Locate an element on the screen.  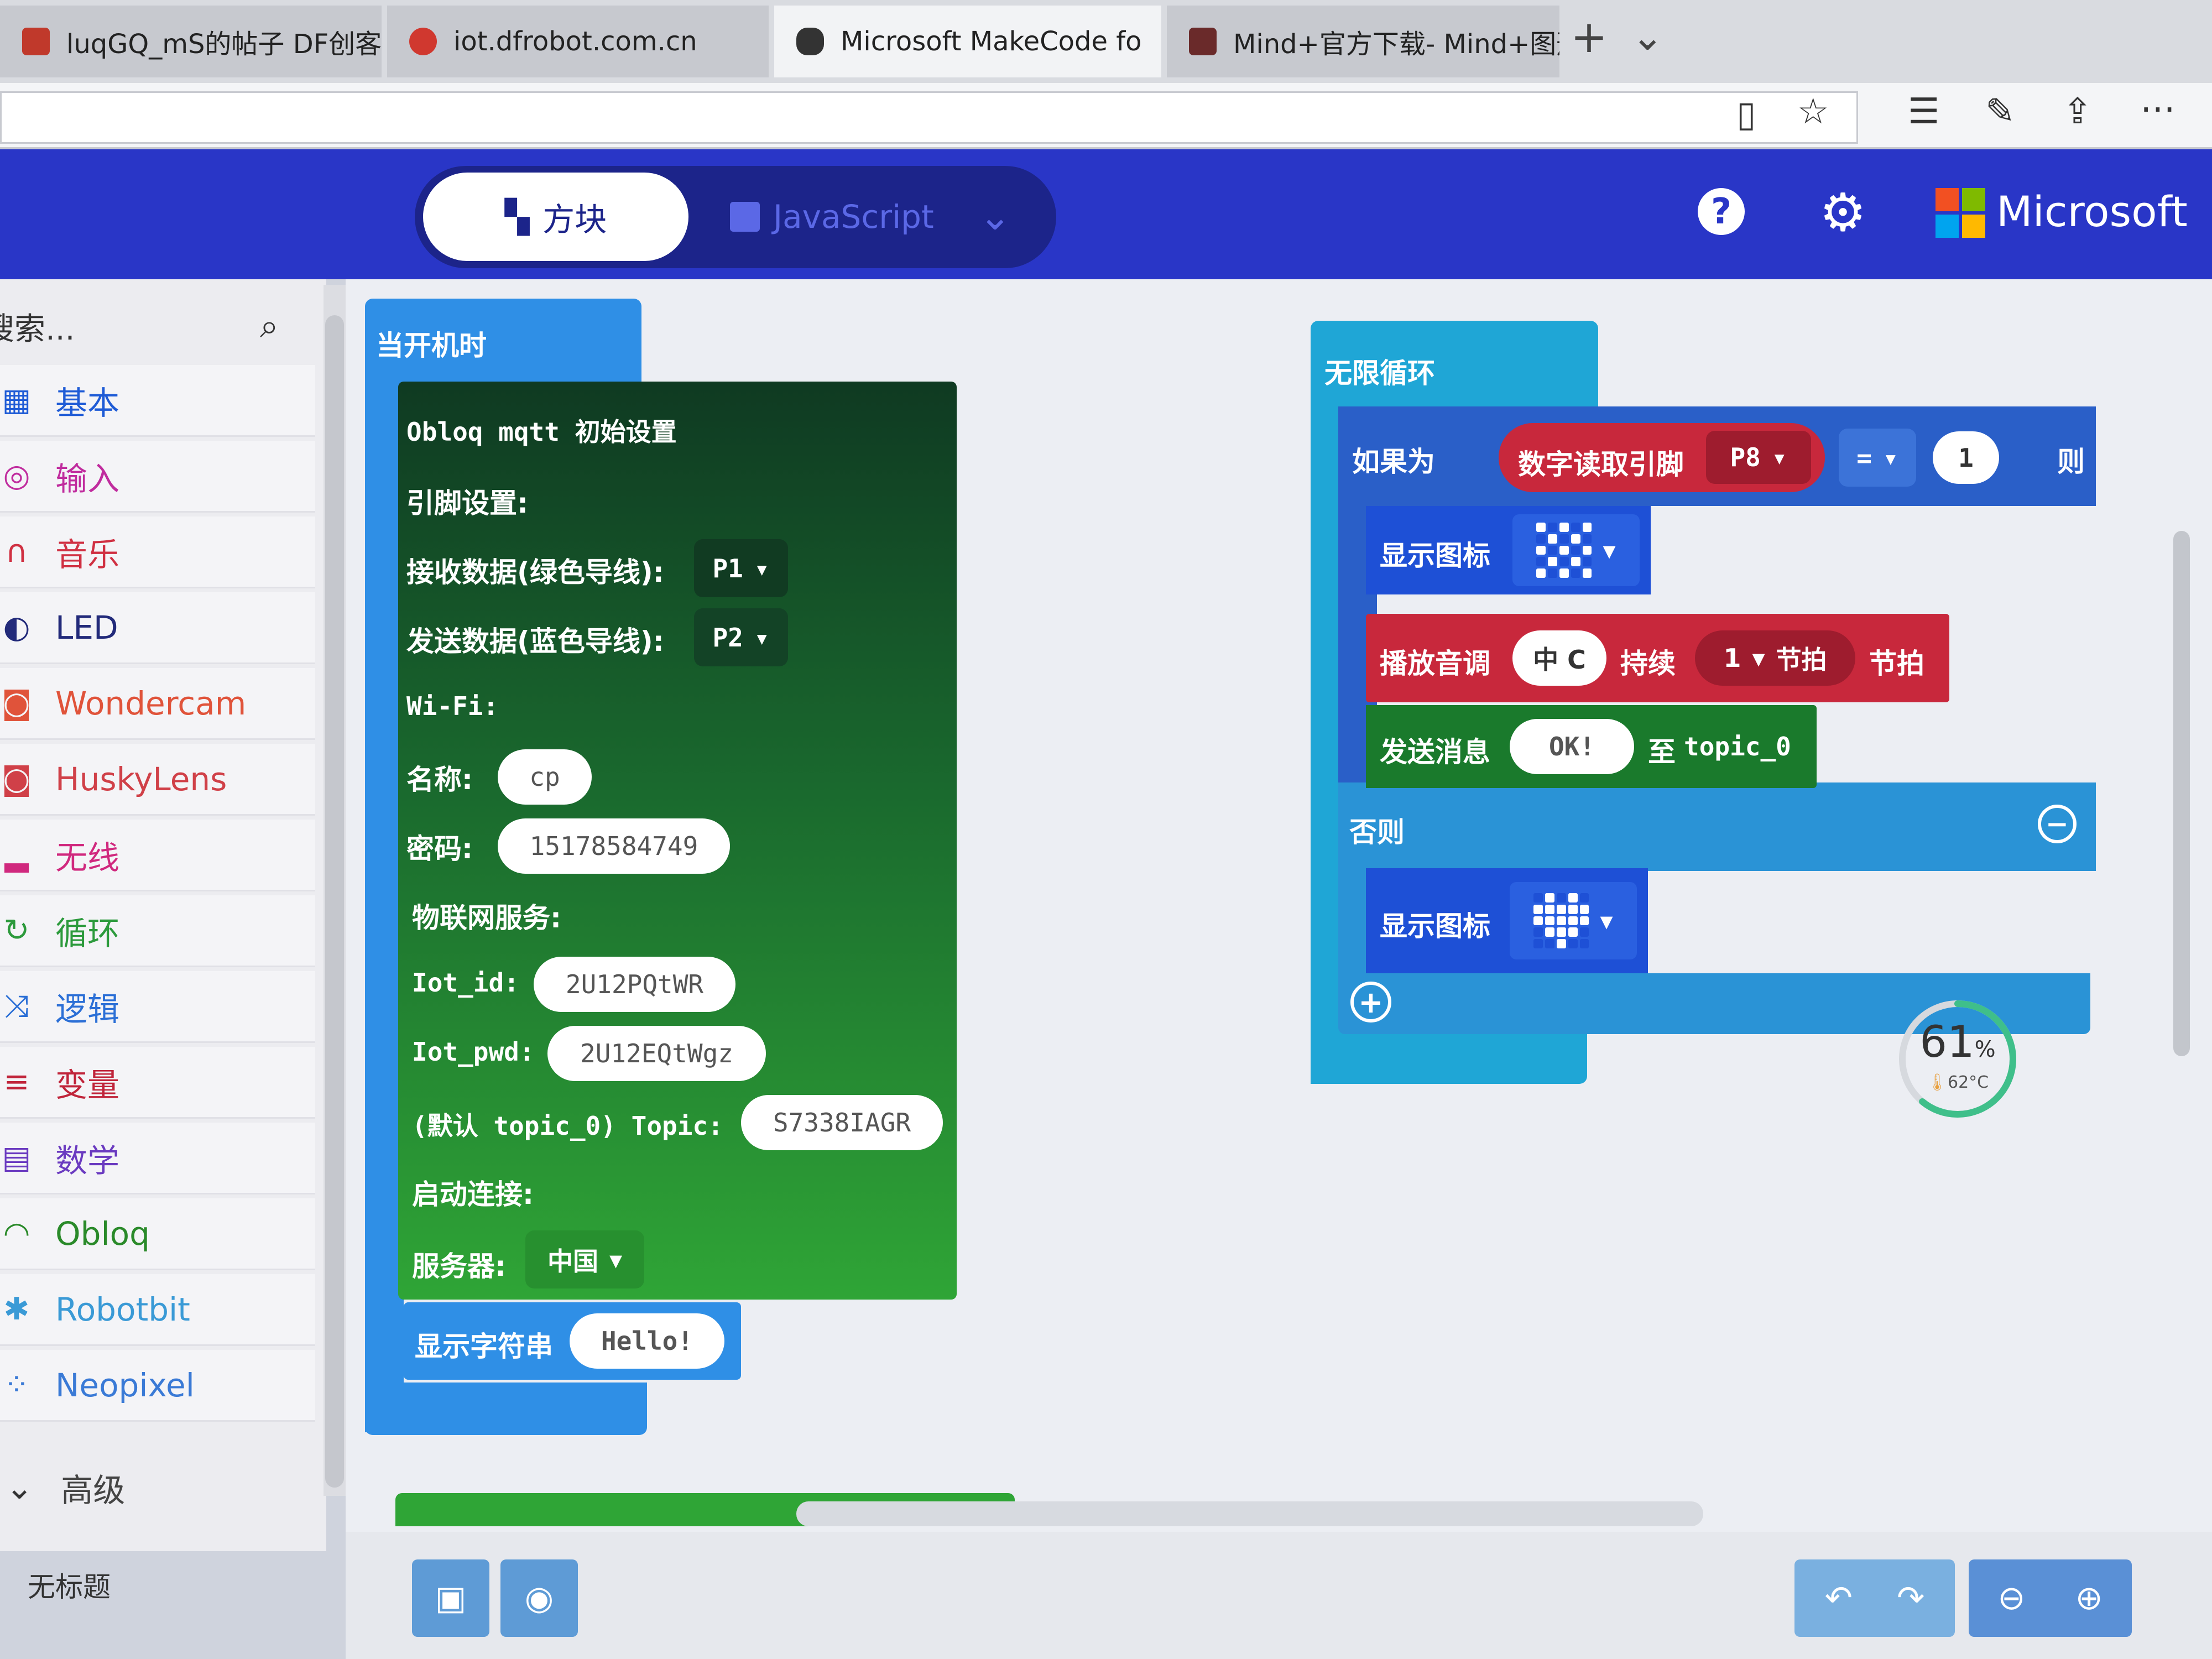
tx-pin-dropdown: P2 ▾ is located at coordinates (741, 637).